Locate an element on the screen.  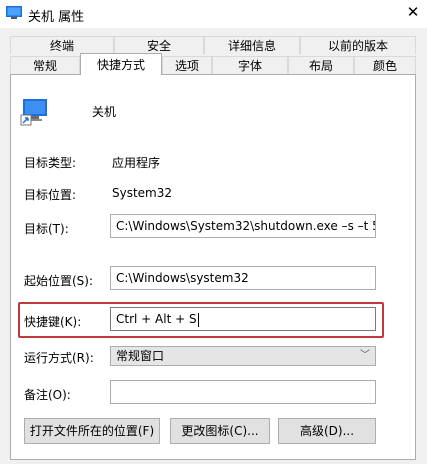
run-select-value: 常规窗口 is located at coordinates (140, 356).